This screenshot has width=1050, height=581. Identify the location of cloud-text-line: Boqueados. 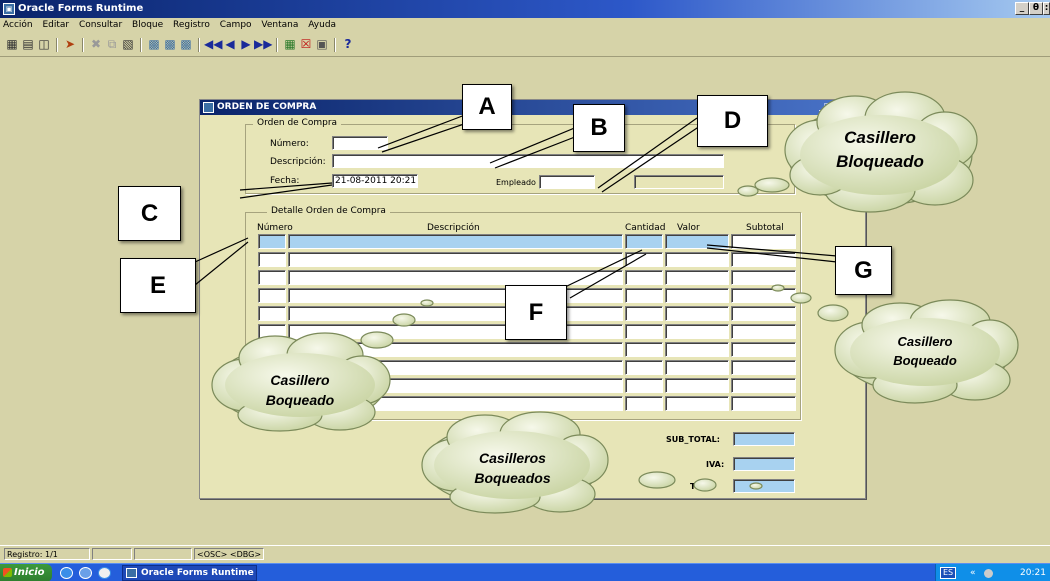
(512, 478).